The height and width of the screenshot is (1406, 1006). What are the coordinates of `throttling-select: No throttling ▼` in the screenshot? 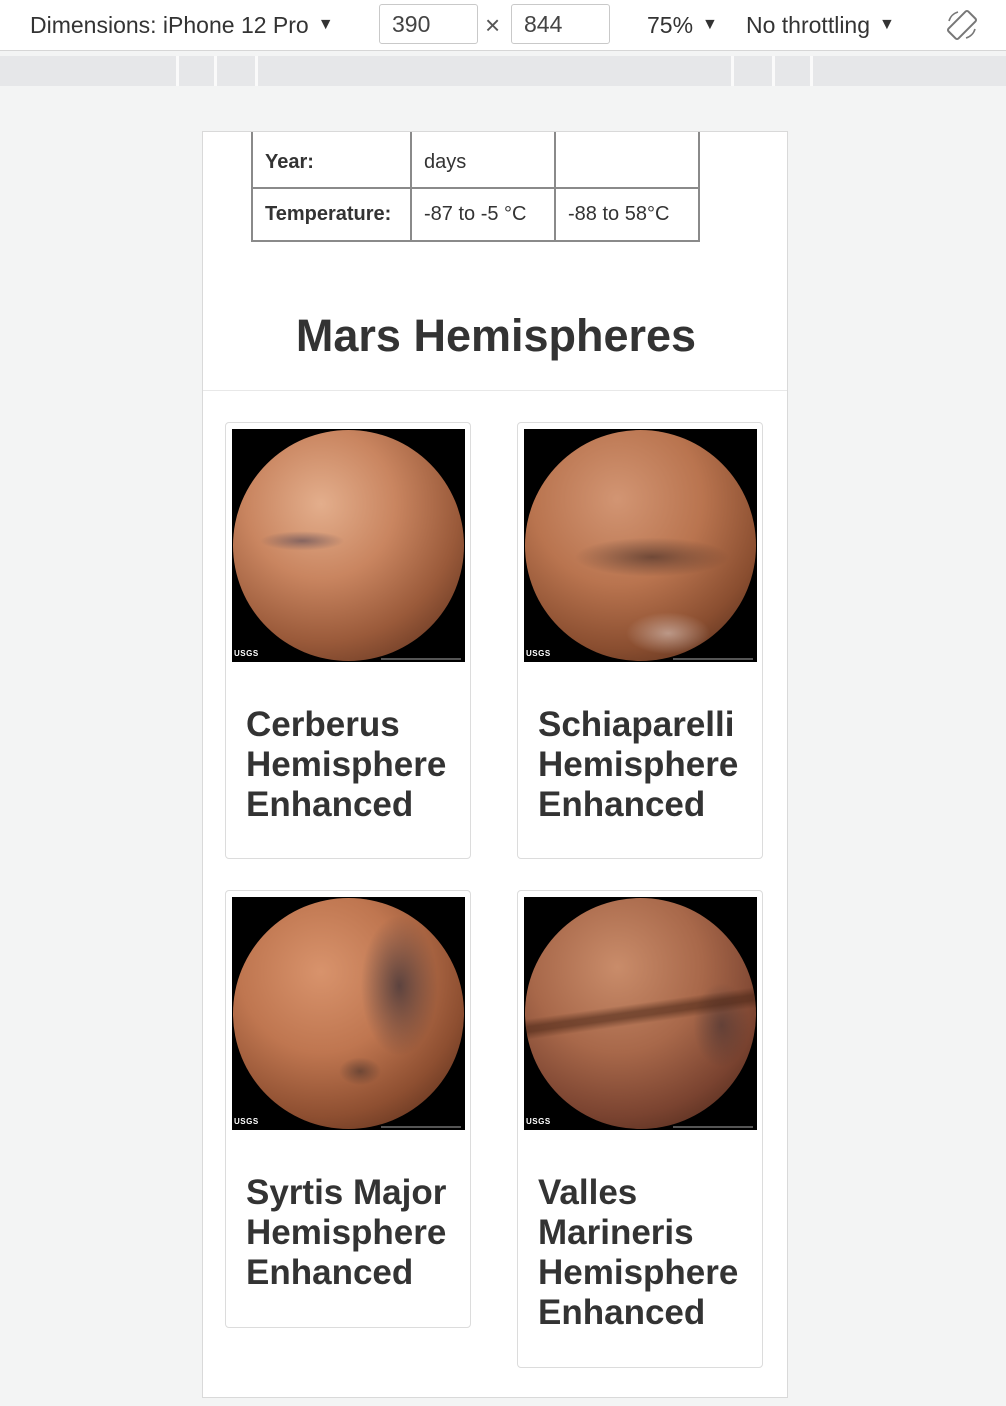 It's located at (820, 25).